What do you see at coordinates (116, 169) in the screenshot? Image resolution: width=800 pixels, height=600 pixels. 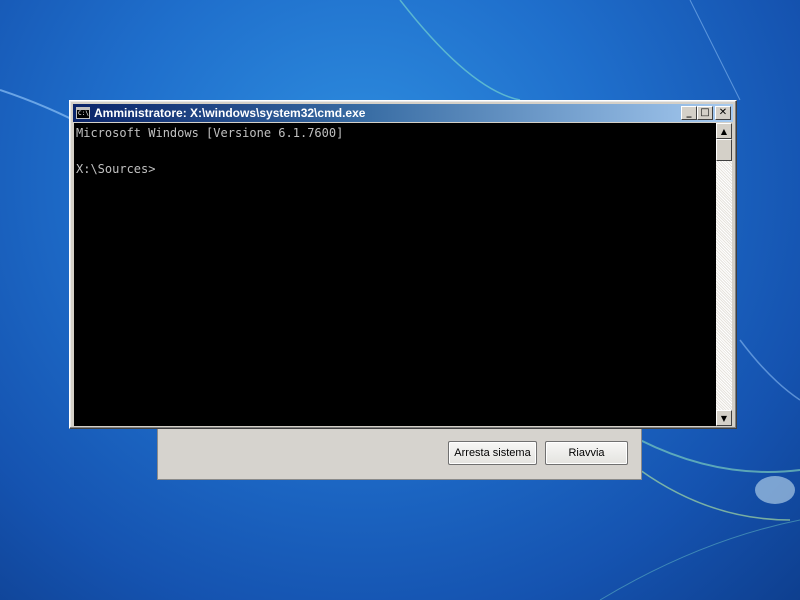 I see `console-line-prompt: X:\Sources>` at bounding box center [116, 169].